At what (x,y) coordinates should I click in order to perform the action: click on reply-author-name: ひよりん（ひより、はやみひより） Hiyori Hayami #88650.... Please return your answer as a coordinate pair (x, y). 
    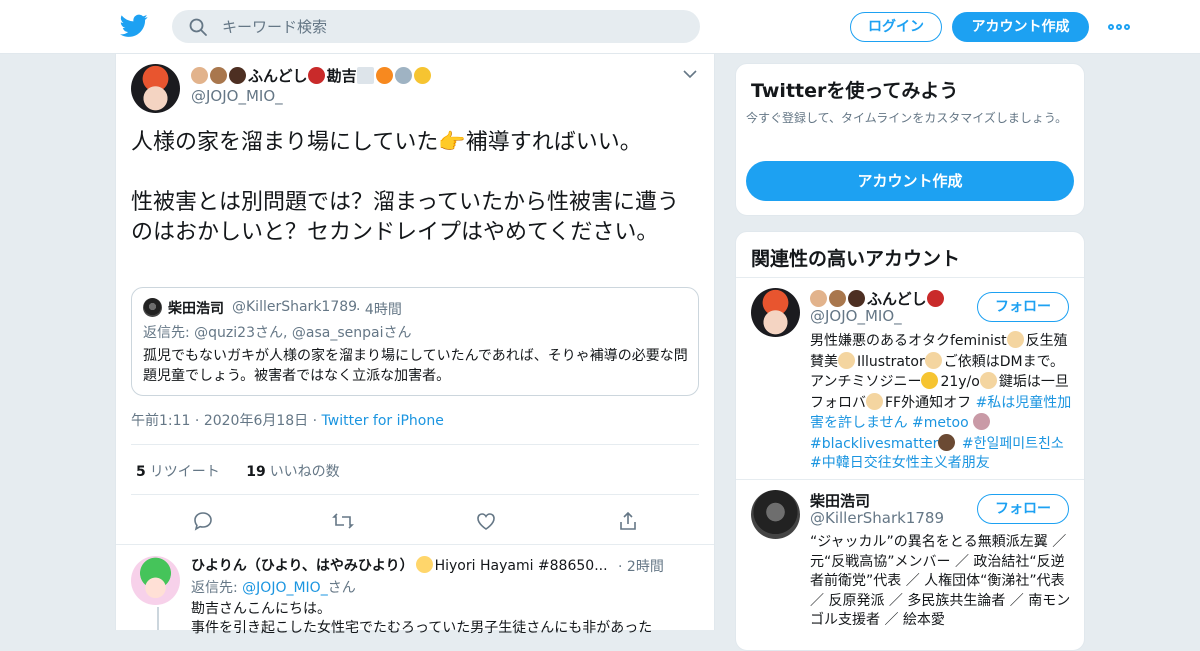
    Looking at the image, I should click on (399, 565).